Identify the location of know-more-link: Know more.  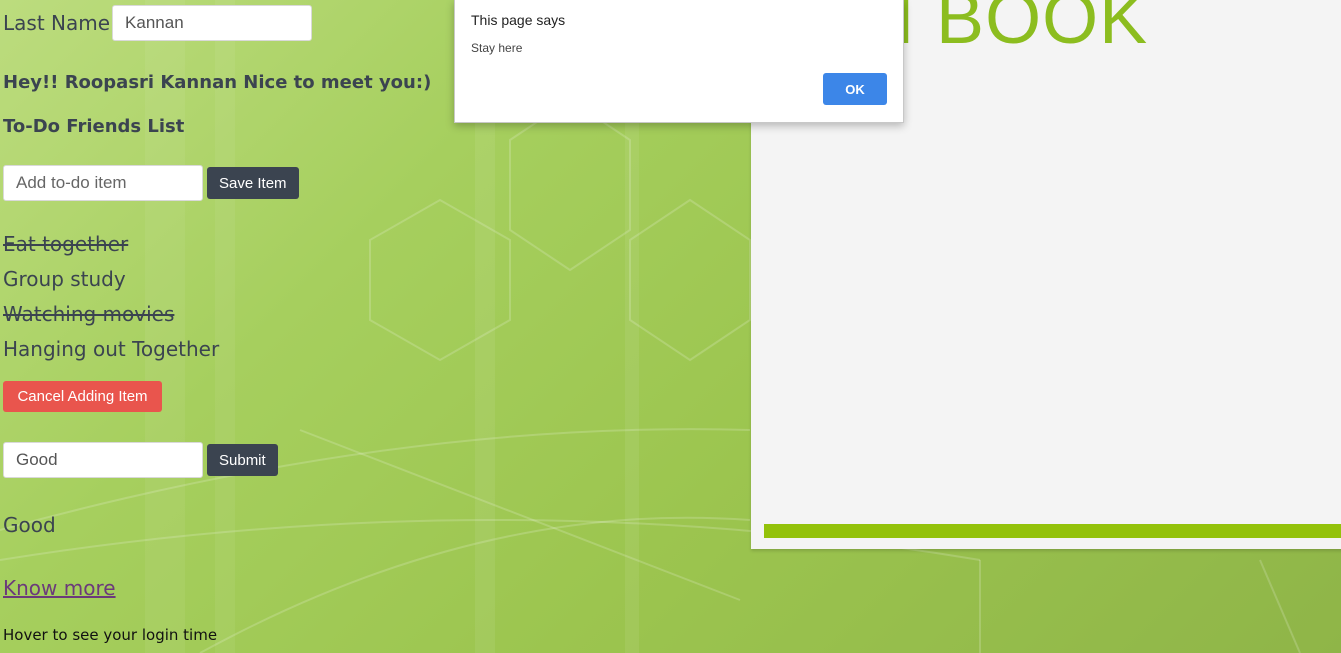
(59, 588).